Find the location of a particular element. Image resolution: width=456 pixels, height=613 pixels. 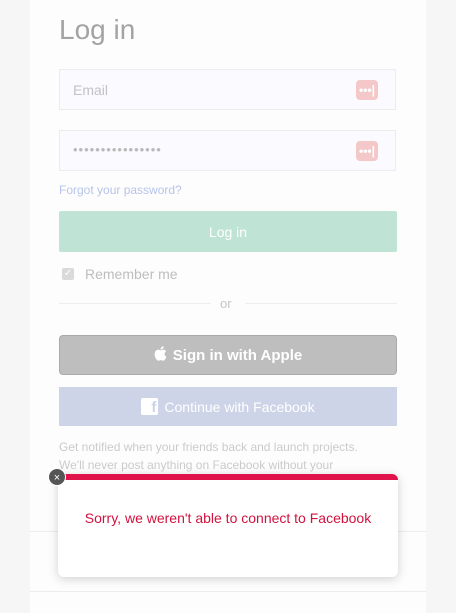

remember-me-label: Remember me is located at coordinates (131, 274).